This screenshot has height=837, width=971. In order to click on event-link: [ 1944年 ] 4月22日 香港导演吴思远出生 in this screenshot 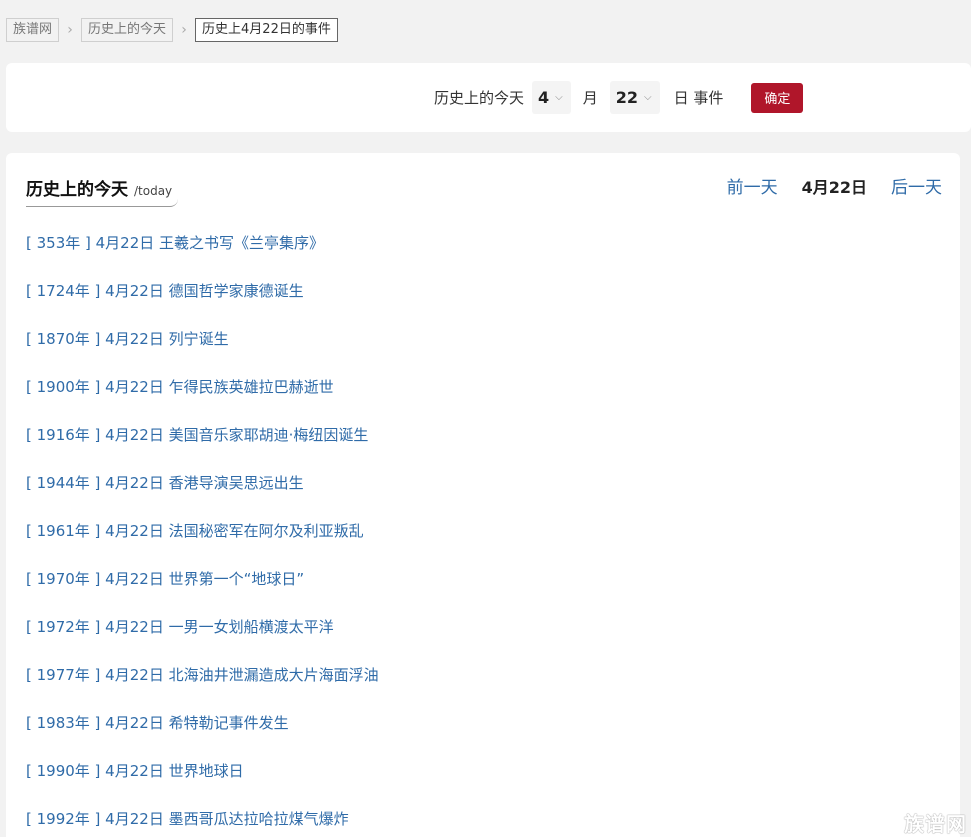, I will do `click(165, 483)`.